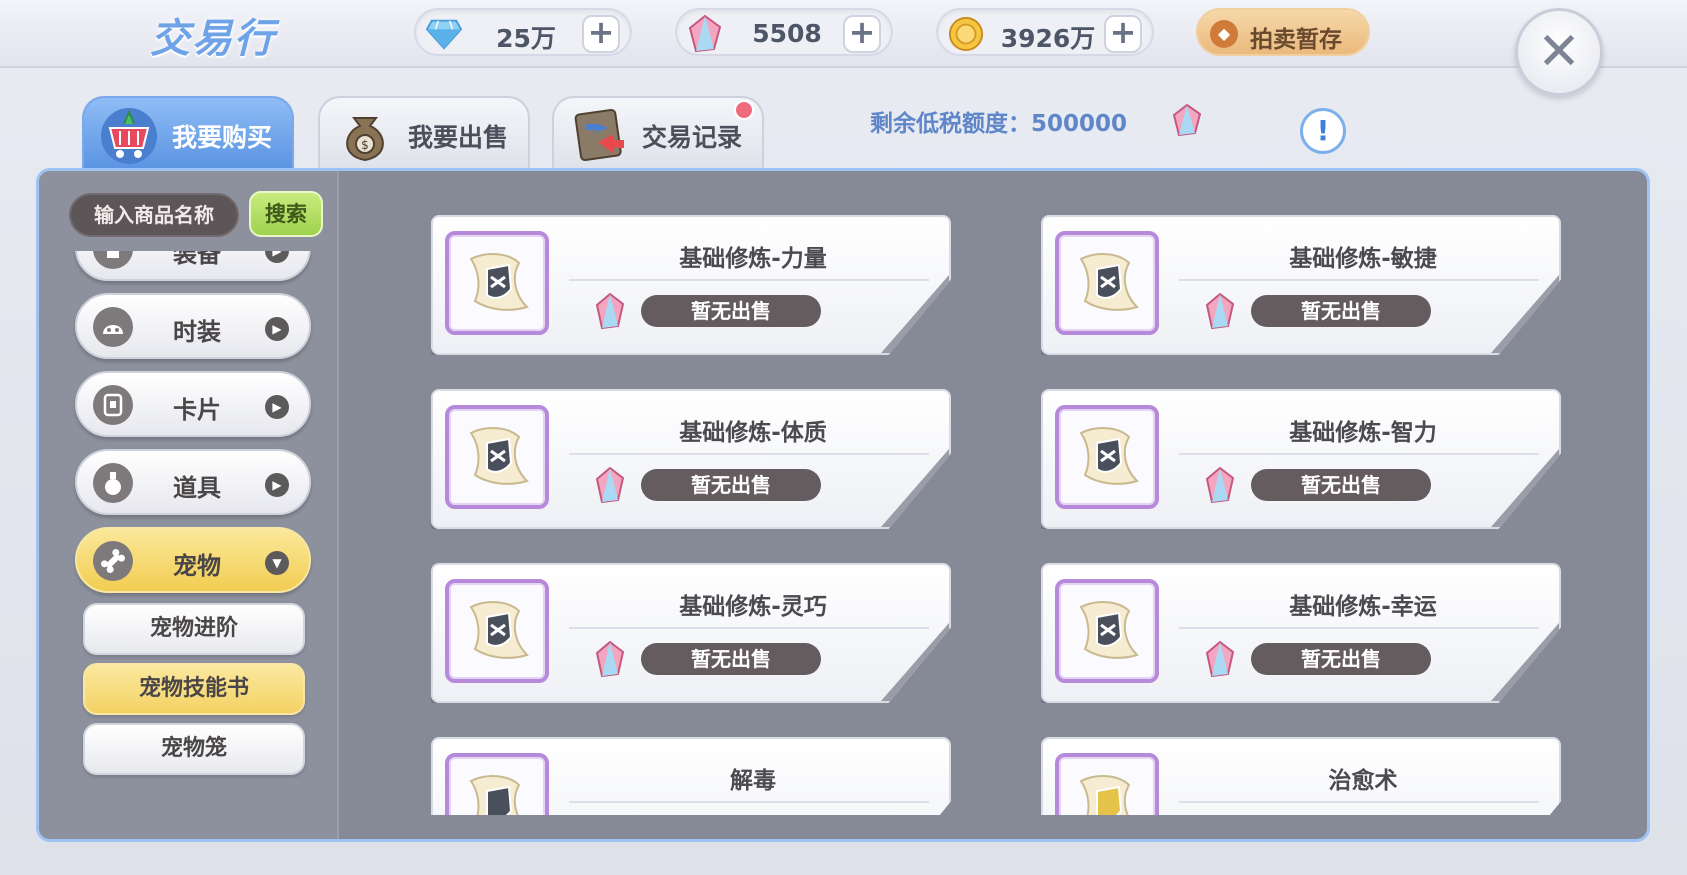  Describe the element at coordinates (197, 566) in the screenshot. I see `category-label: 宠物` at that location.